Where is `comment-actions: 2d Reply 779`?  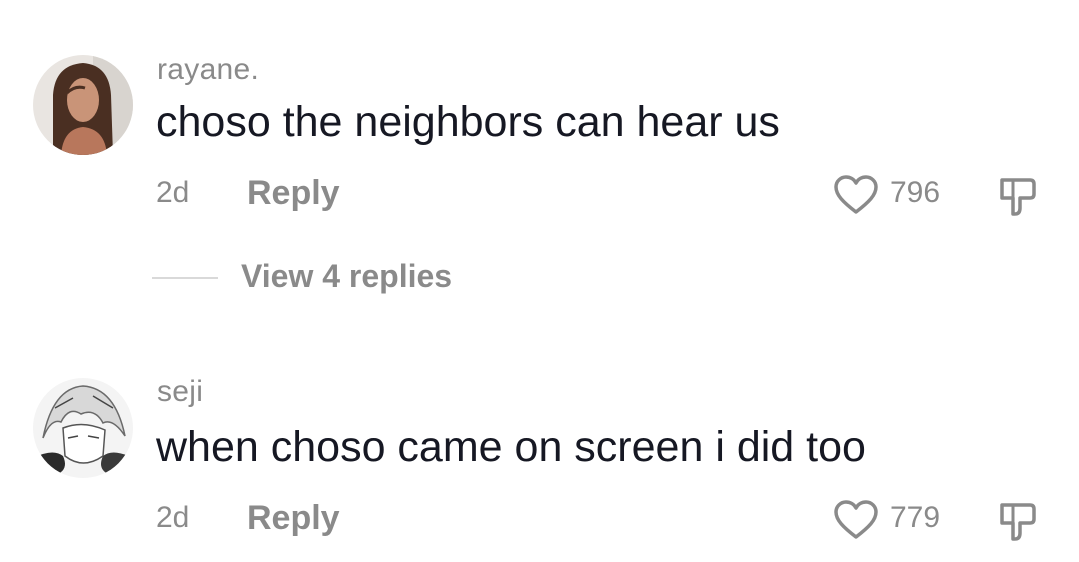 comment-actions: 2d Reply 779 is located at coordinates (539, 518).